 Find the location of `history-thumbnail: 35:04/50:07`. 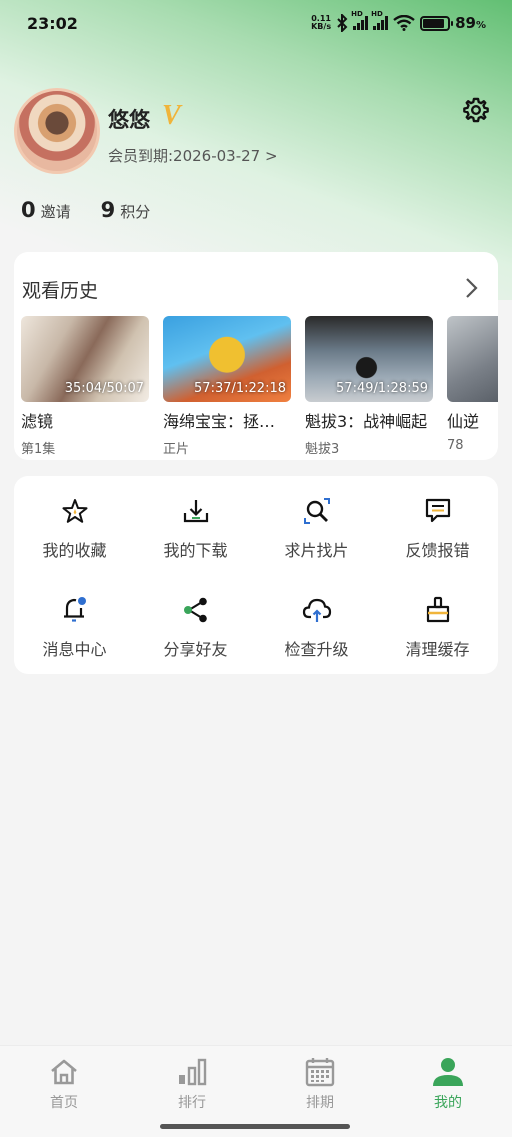

history-thumbnail: 35:04/50:07 is located at coordinates (85, 359).